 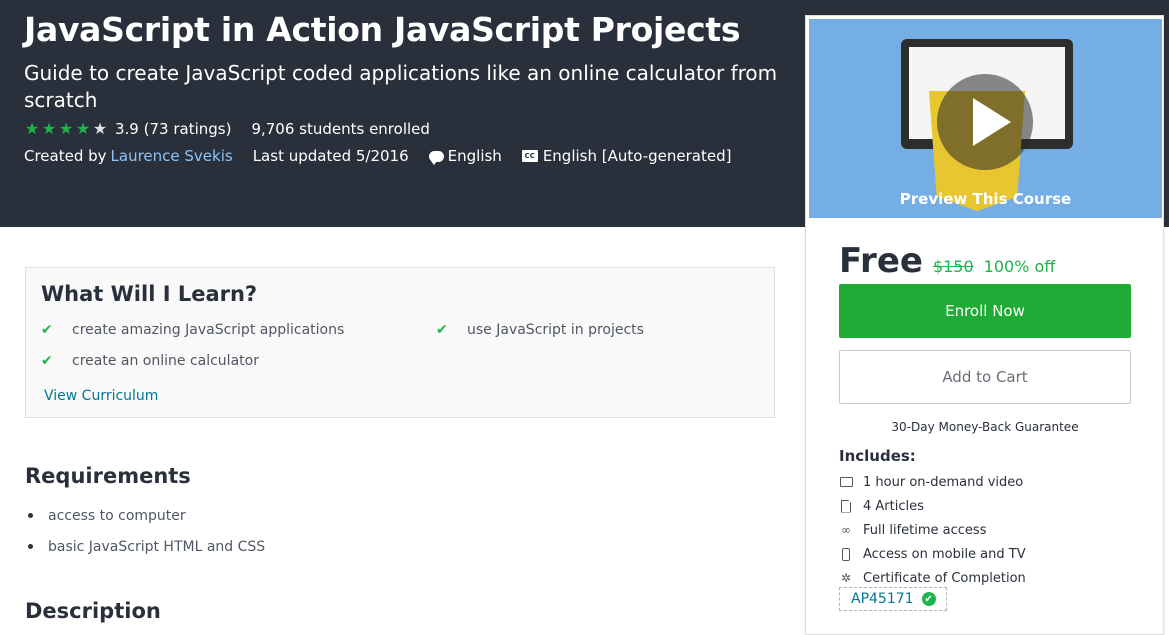 What do you see at coordinates (149, 294) in the screenshot?
I see `learn-title: What Will I Learn?` at bounding box center [149, 294].